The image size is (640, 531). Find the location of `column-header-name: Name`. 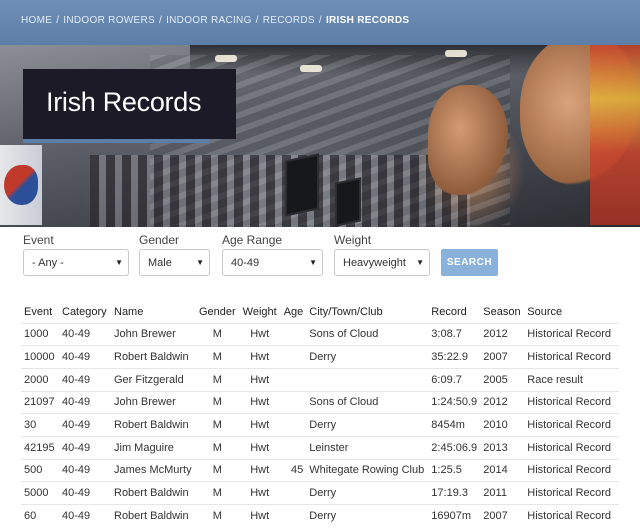

column-header-name: Name is located at coordinates (129, 311).